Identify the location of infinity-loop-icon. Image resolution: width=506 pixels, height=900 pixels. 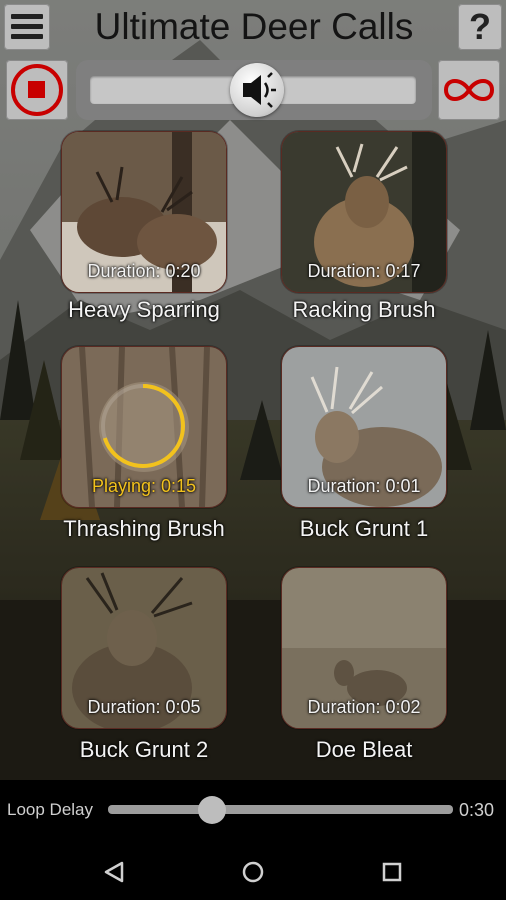
(469, 90).